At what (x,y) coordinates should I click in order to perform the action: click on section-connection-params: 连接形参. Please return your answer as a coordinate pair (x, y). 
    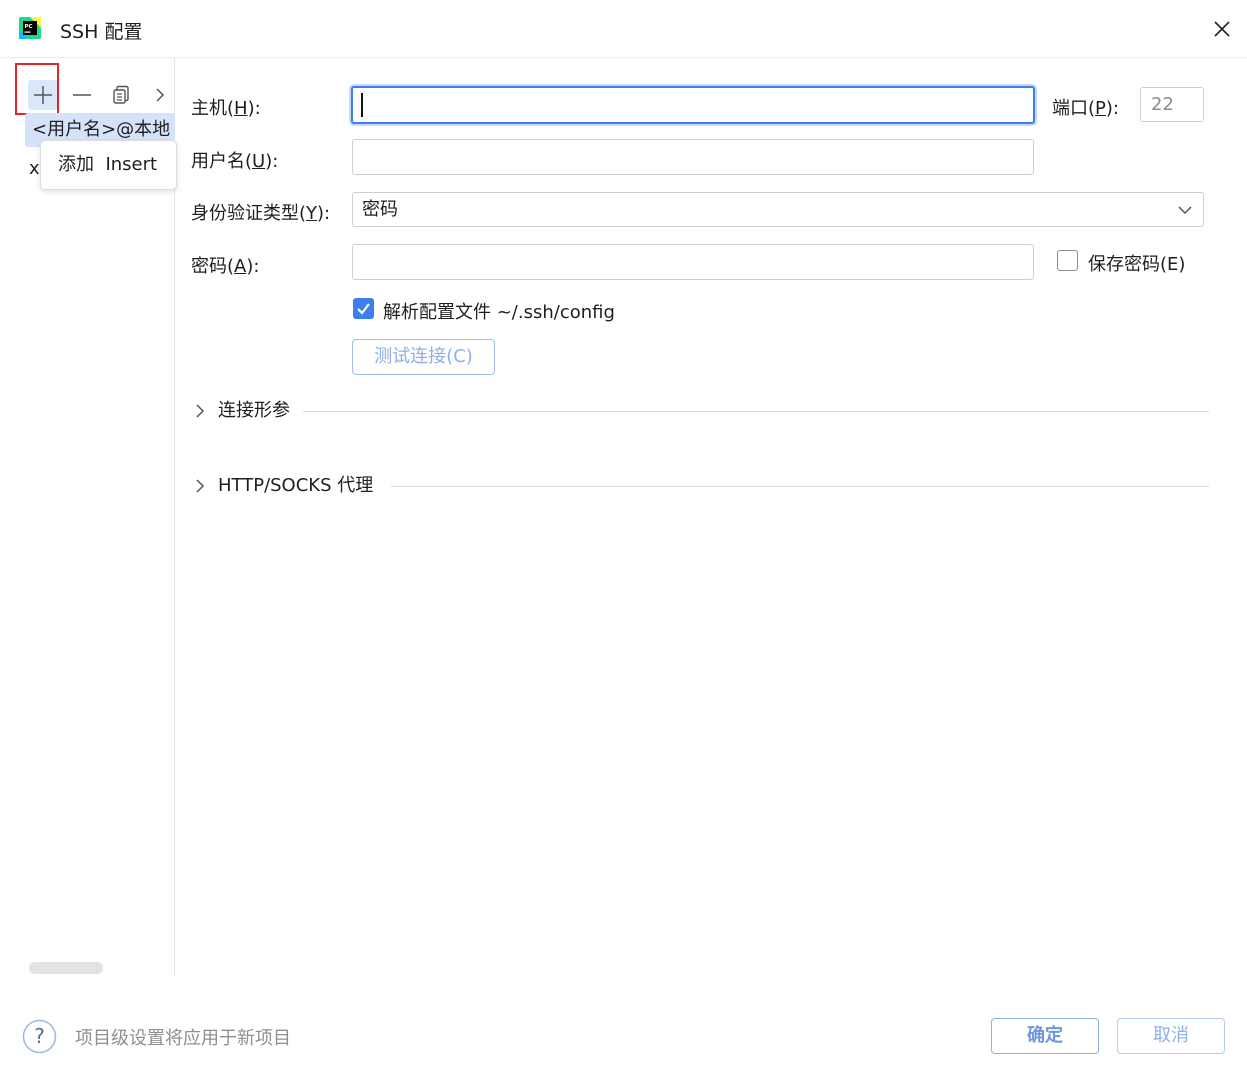
    Looking at the image, I should click on (701, 411).